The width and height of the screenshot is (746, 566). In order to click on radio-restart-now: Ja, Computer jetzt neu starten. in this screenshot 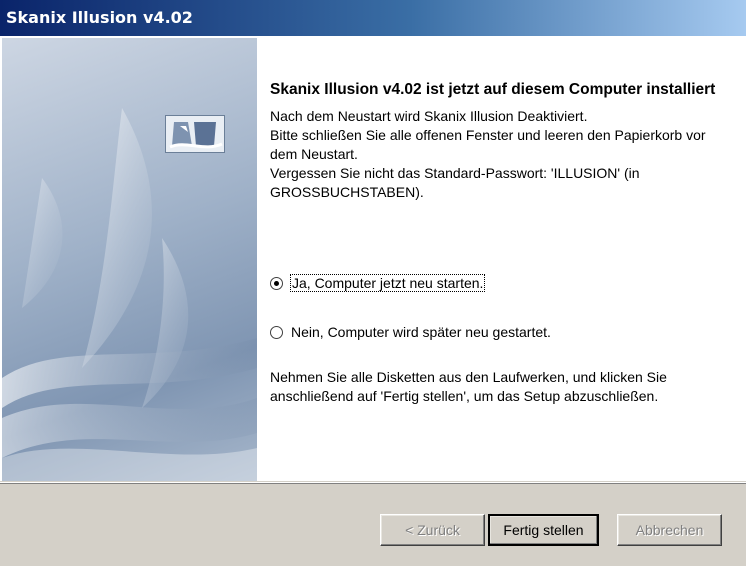, I will do `click(378, 283)`.